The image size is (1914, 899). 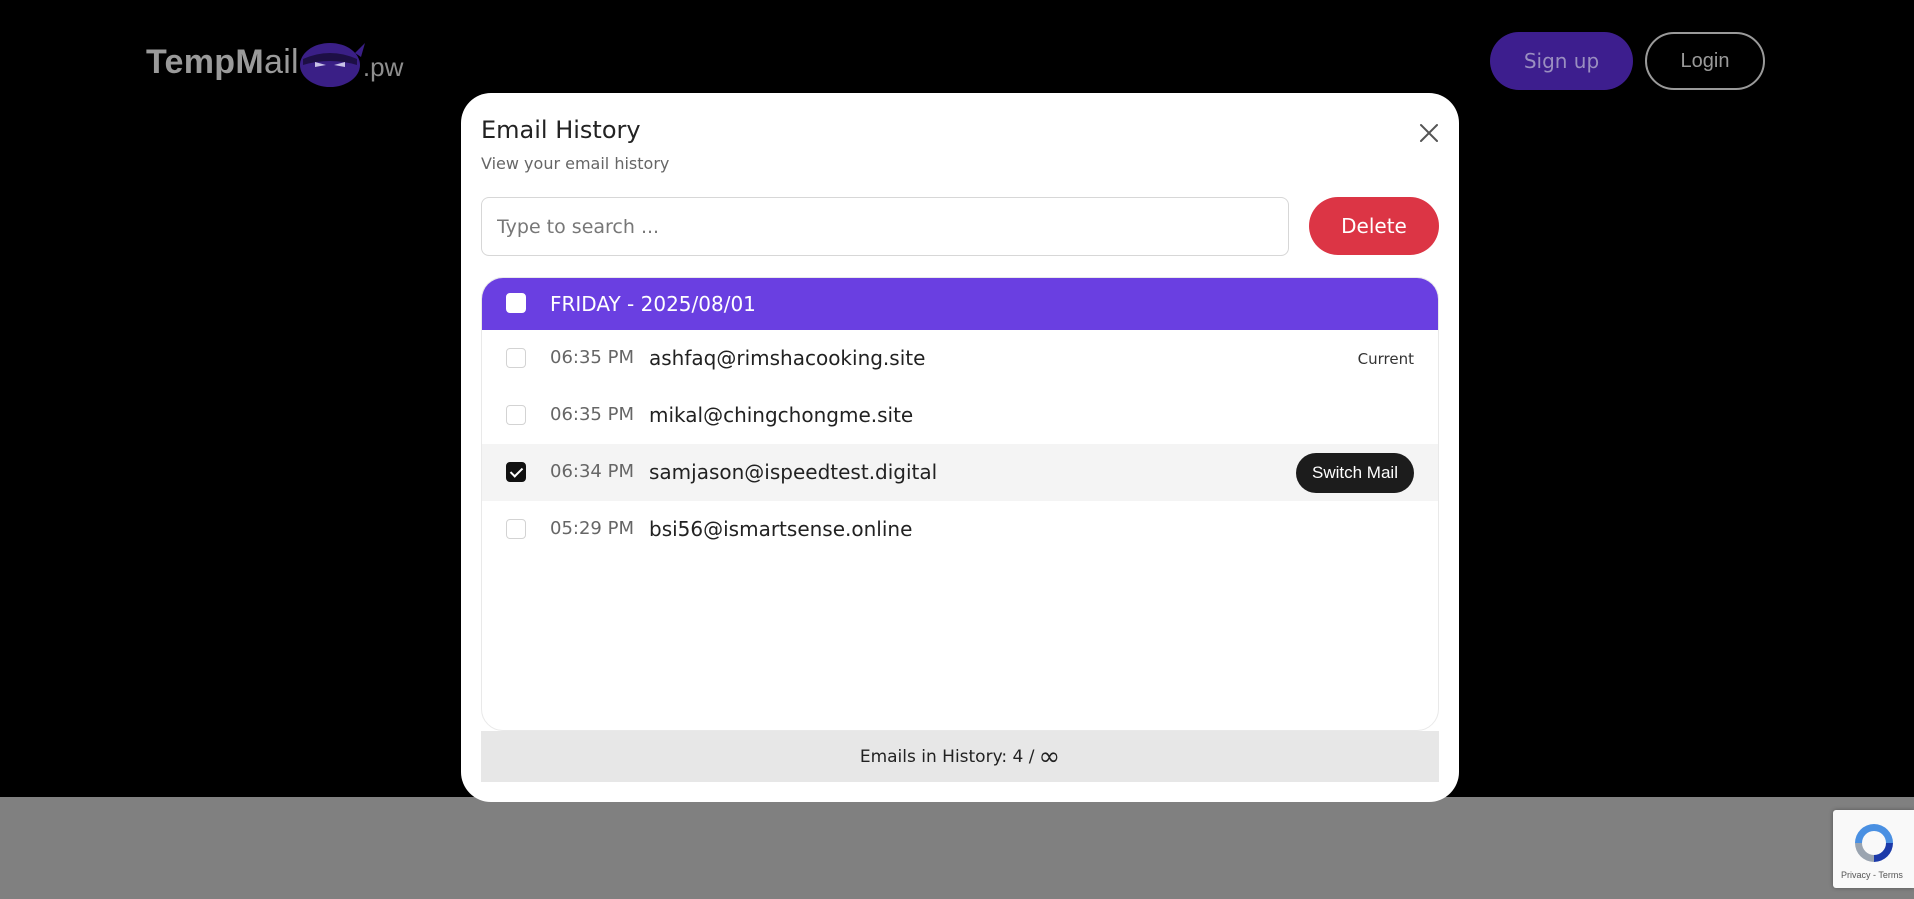 What do you see at coordinates (957, 848) in the screenshot?
I see `page-footer-area` at bounding box center [957, 848].